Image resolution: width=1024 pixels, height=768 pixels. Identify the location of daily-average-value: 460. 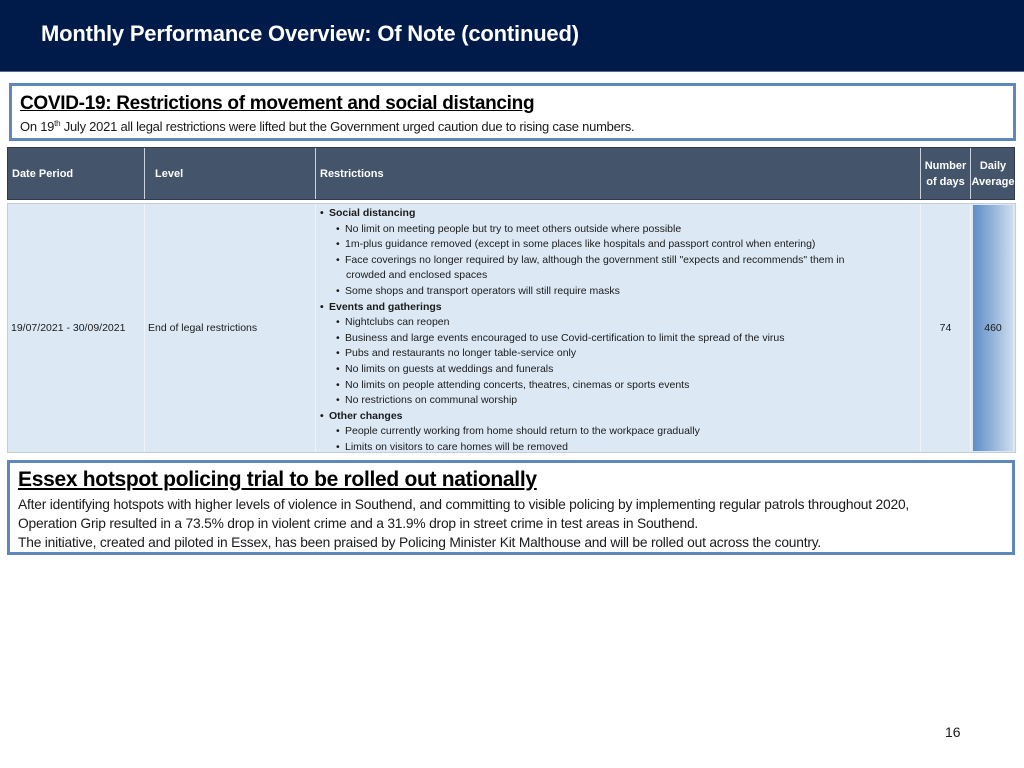
(993, 328).